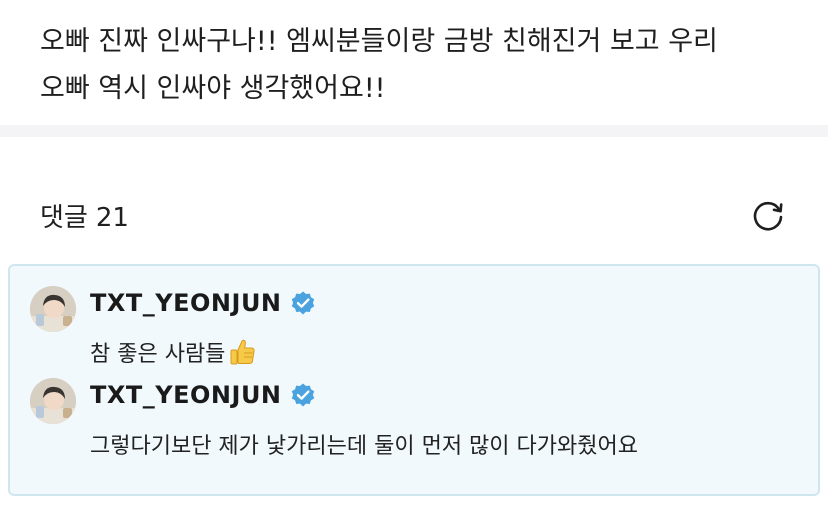  What do you see at coordinates (158, 354) in the screenshot?
I see `reply-text-content: 참 좋은 사람들` at bounding box center [158, 354].